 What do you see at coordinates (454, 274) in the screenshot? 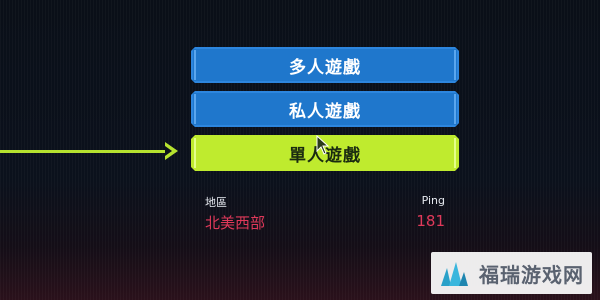
I see `watermark-logo-icon` at bounding box center [454, 274].